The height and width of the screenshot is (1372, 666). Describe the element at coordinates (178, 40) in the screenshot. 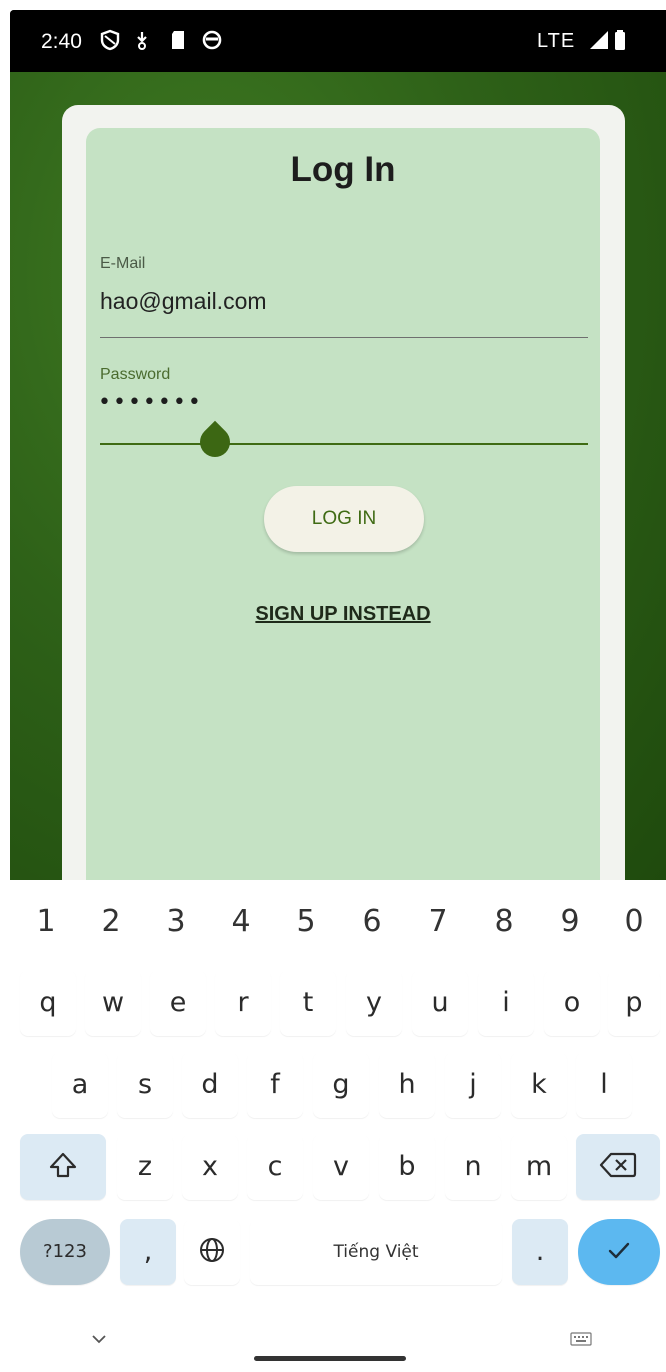

I see `sd-card-icon` at that location.